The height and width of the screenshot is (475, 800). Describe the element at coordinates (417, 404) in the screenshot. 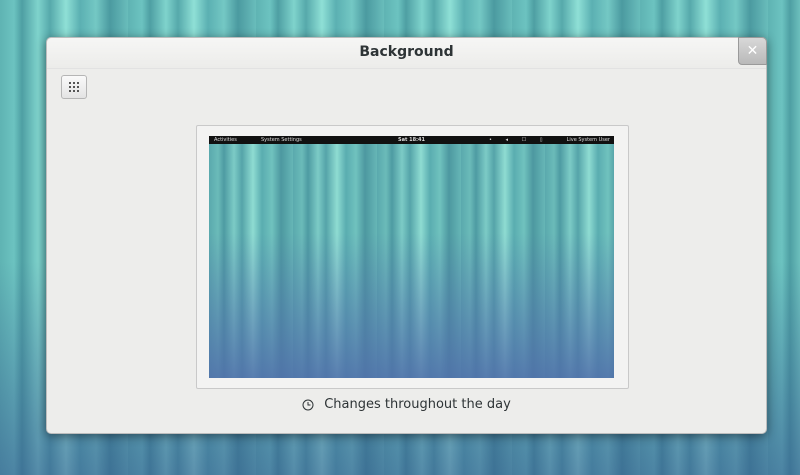

I see `caption-text: Changes throughout the day` at that location.